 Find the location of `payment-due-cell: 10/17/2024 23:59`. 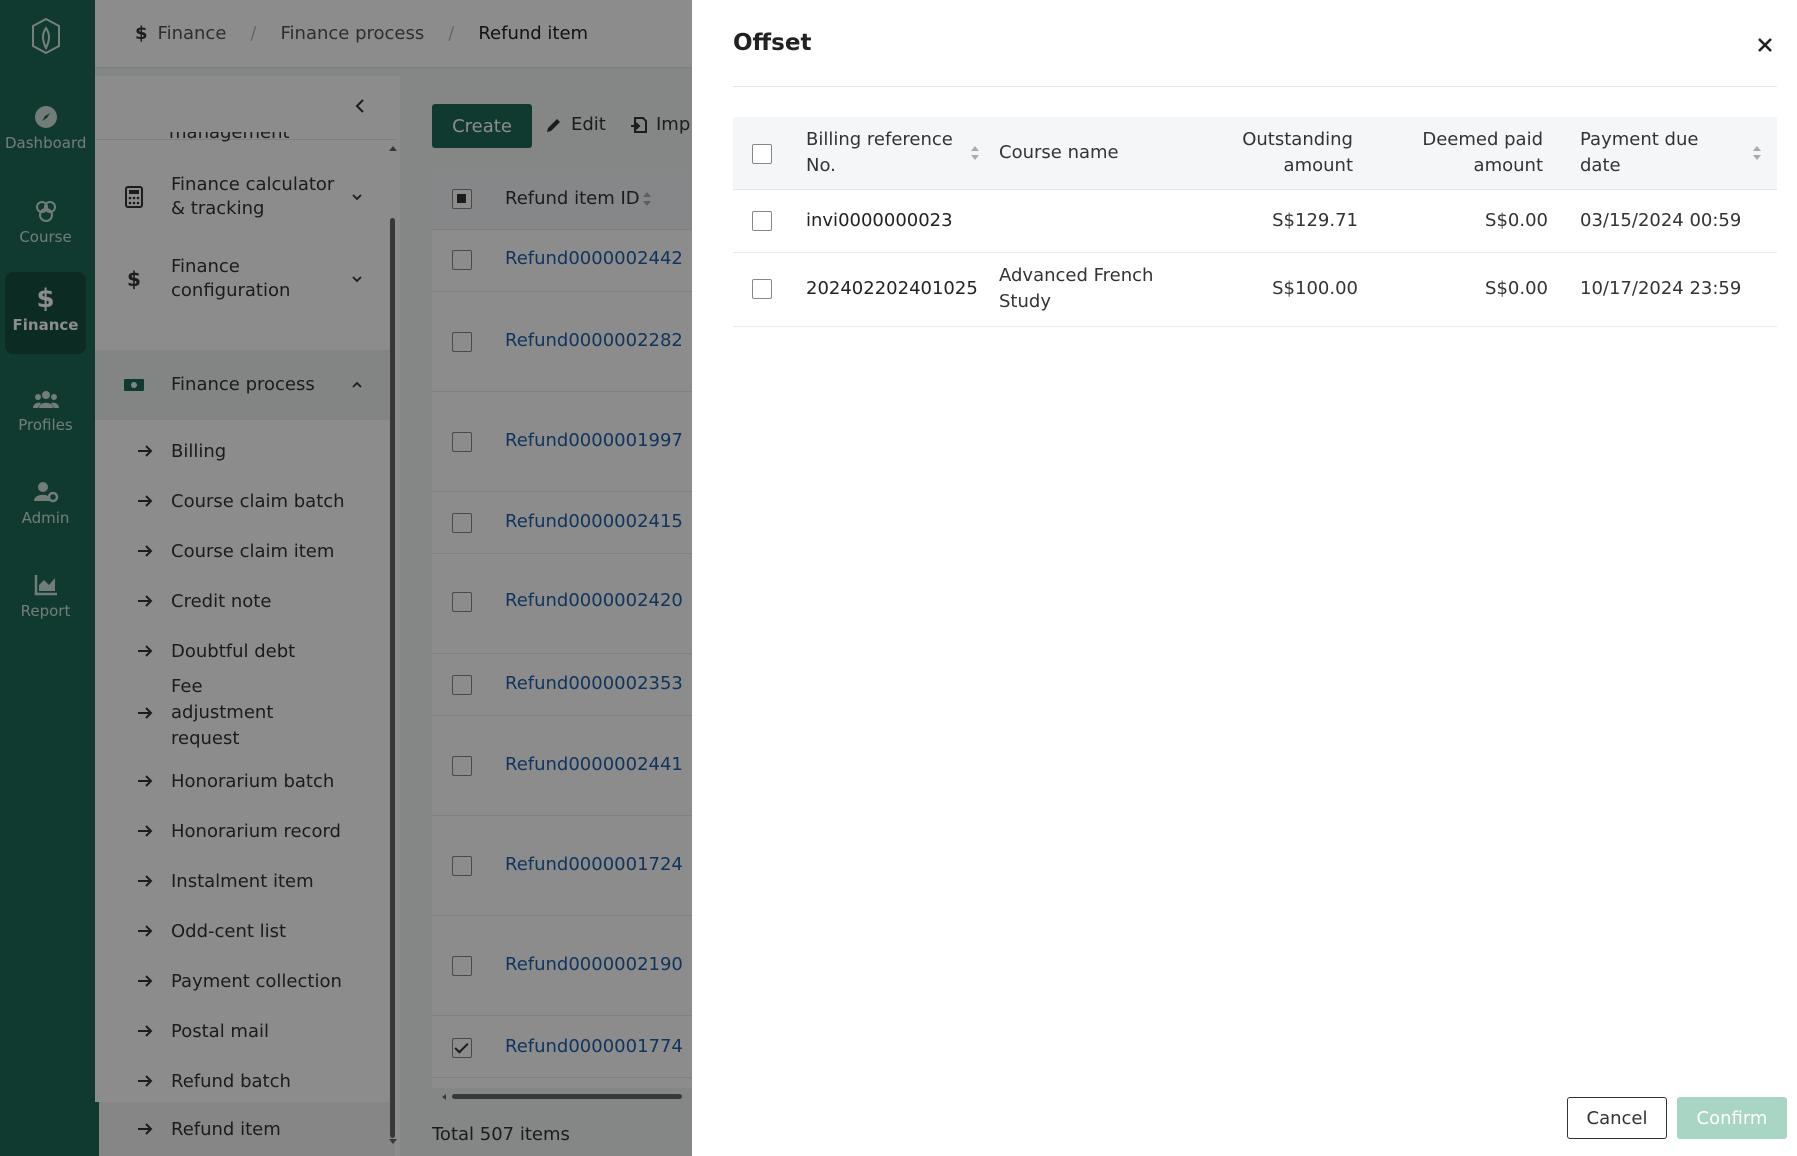

payment-due-cell: 10/17/2024 23:59 is located at coordinates (1661, 288).